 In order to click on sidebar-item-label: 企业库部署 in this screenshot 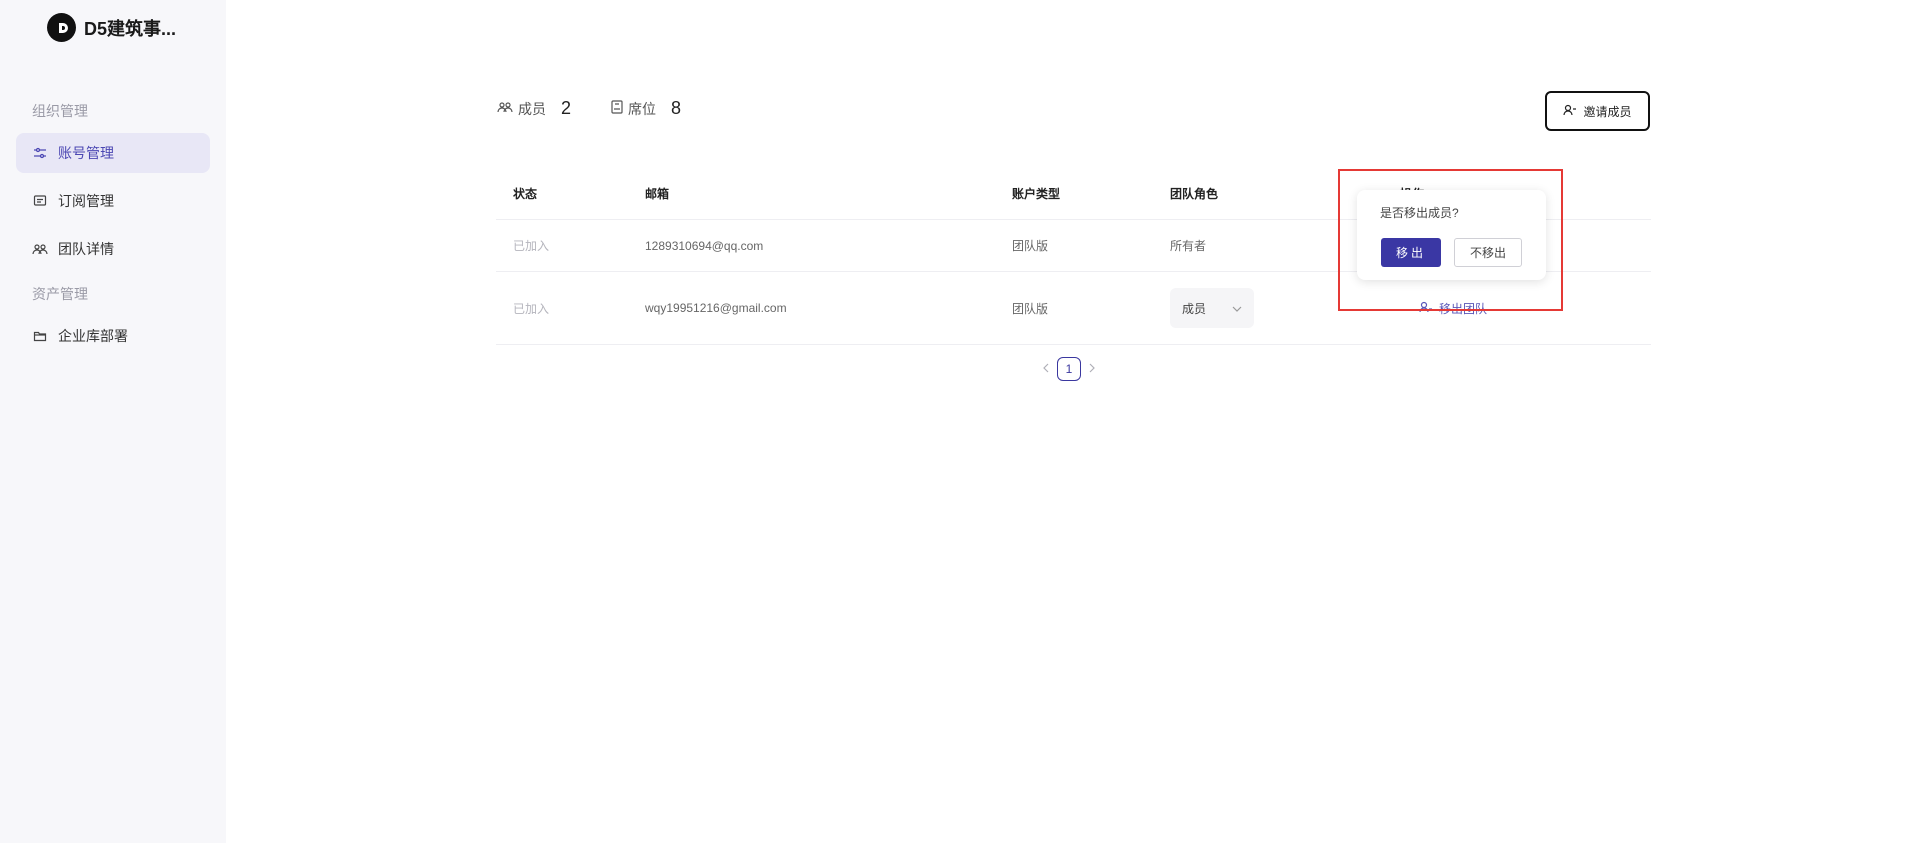, I will do `click(93, 336)`.